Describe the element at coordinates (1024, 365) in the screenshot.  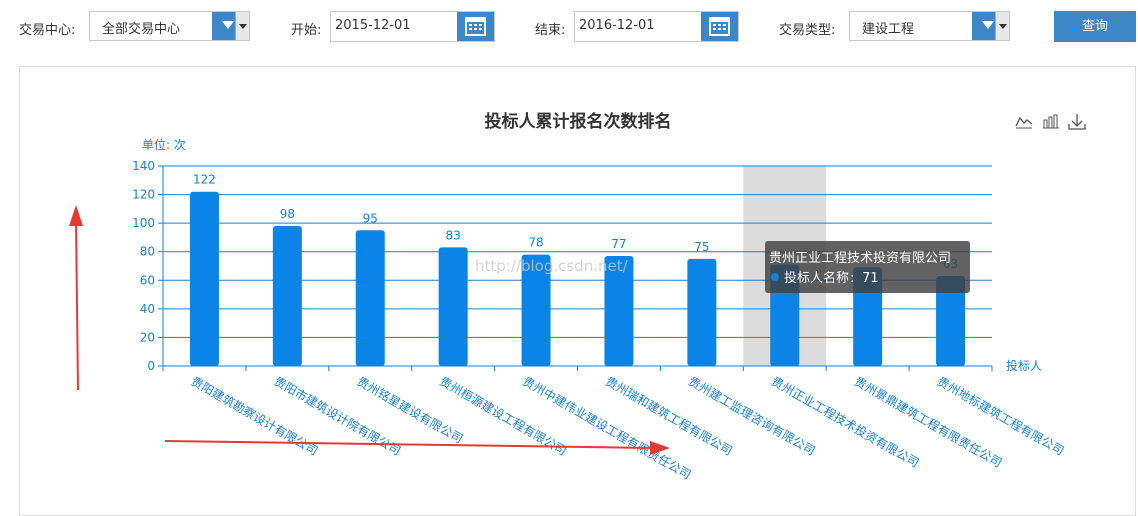
I see `x-axis-name-label: 投标人` at that location.